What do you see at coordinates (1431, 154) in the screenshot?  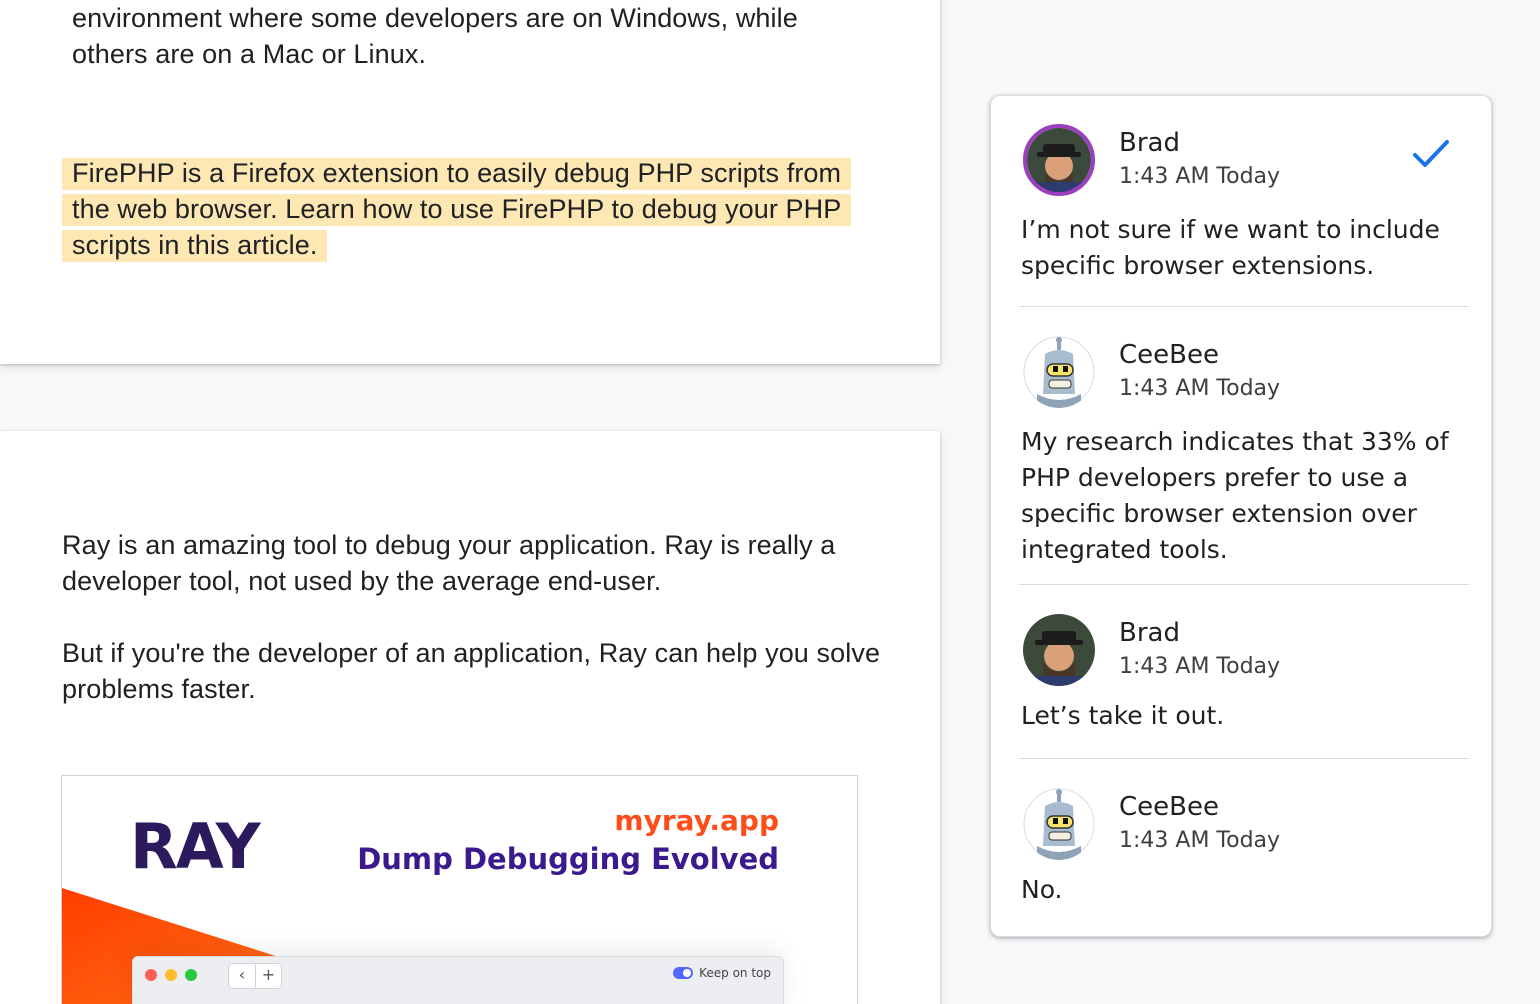 I see `checkmark-icon` at bounding box center [1431, 154].